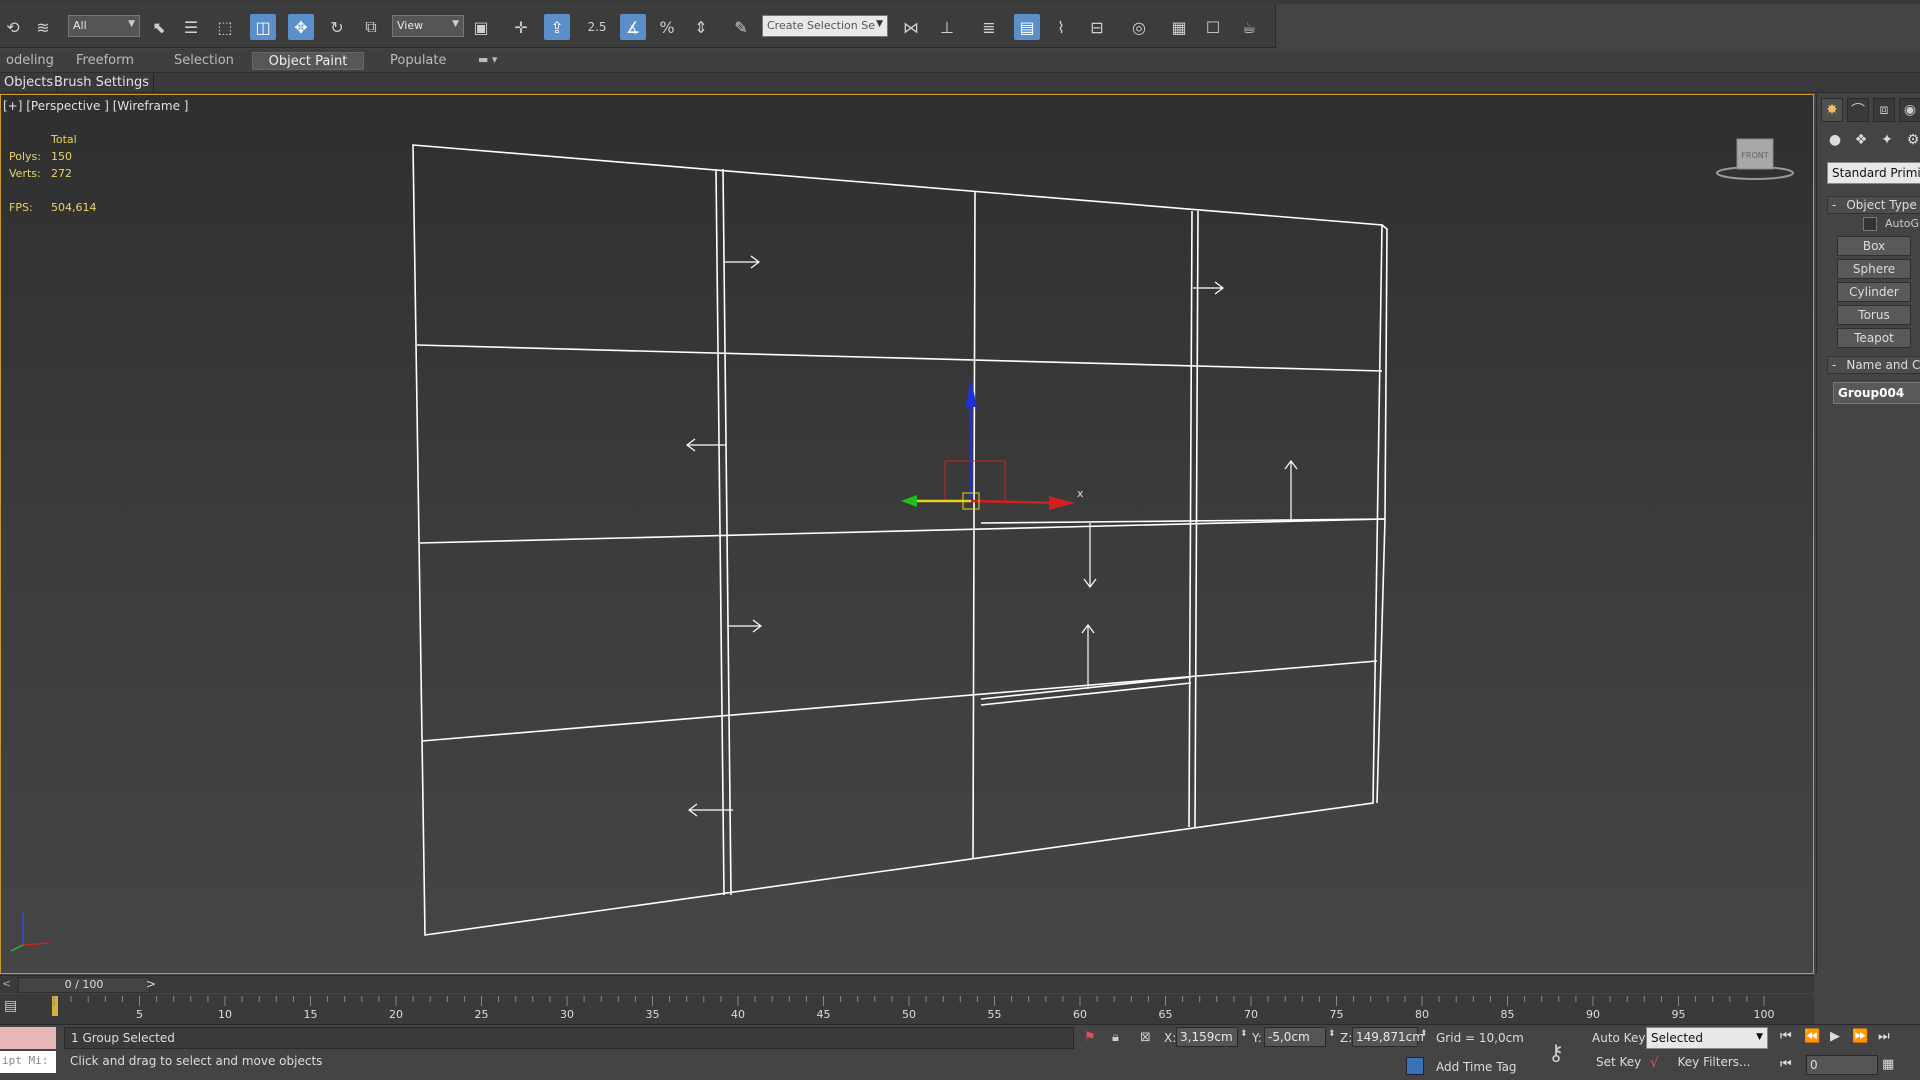 The image size is (1920, 1080). Describe the element at coordinates (310, 1014) in the screenshot. I see `track-tick-label: 15` at that location.